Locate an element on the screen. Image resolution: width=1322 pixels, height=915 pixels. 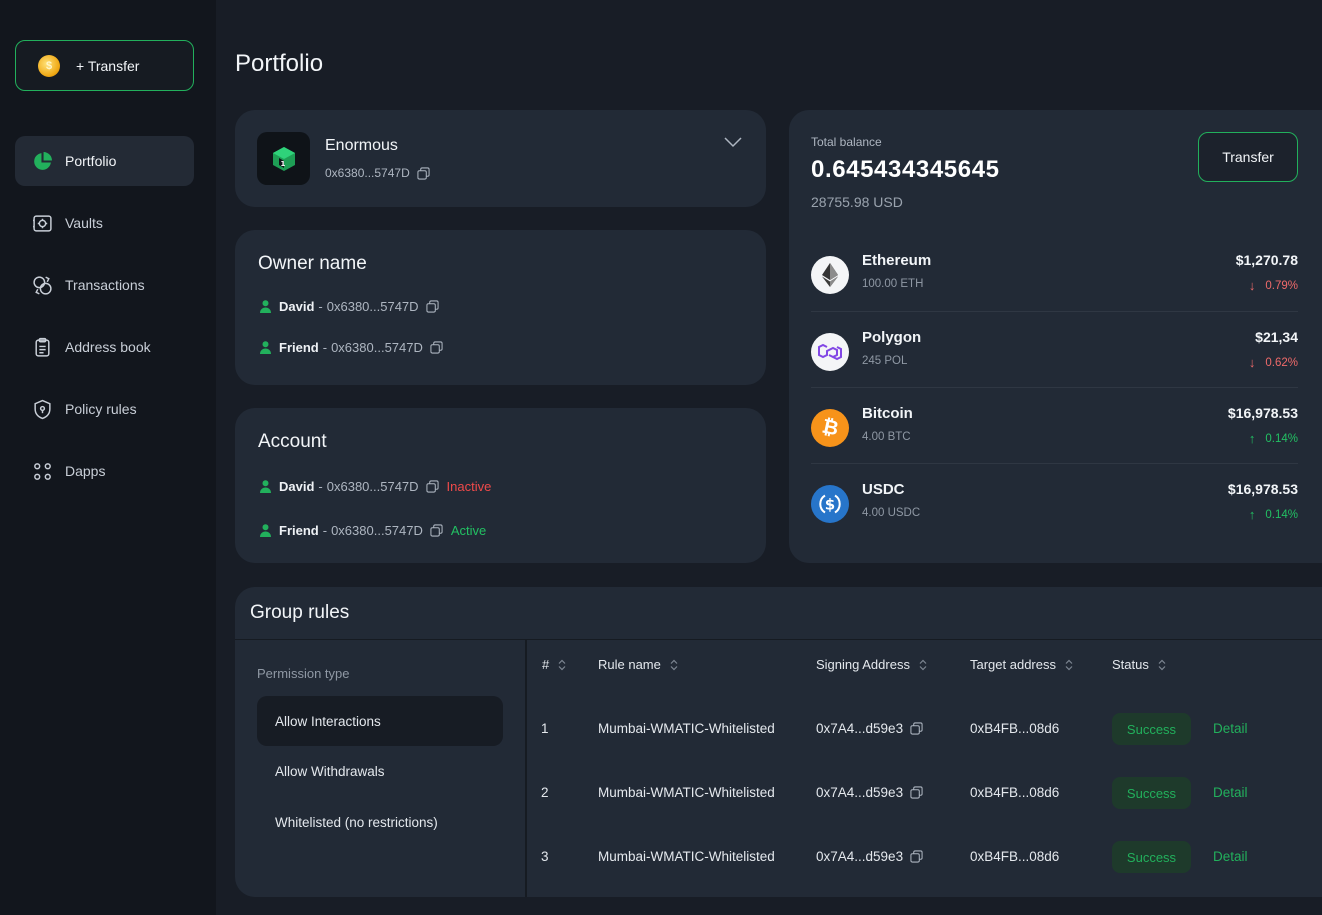
permission-whitelisted: Whitelisted (no restrictions) is located at coordinates (380, 822).